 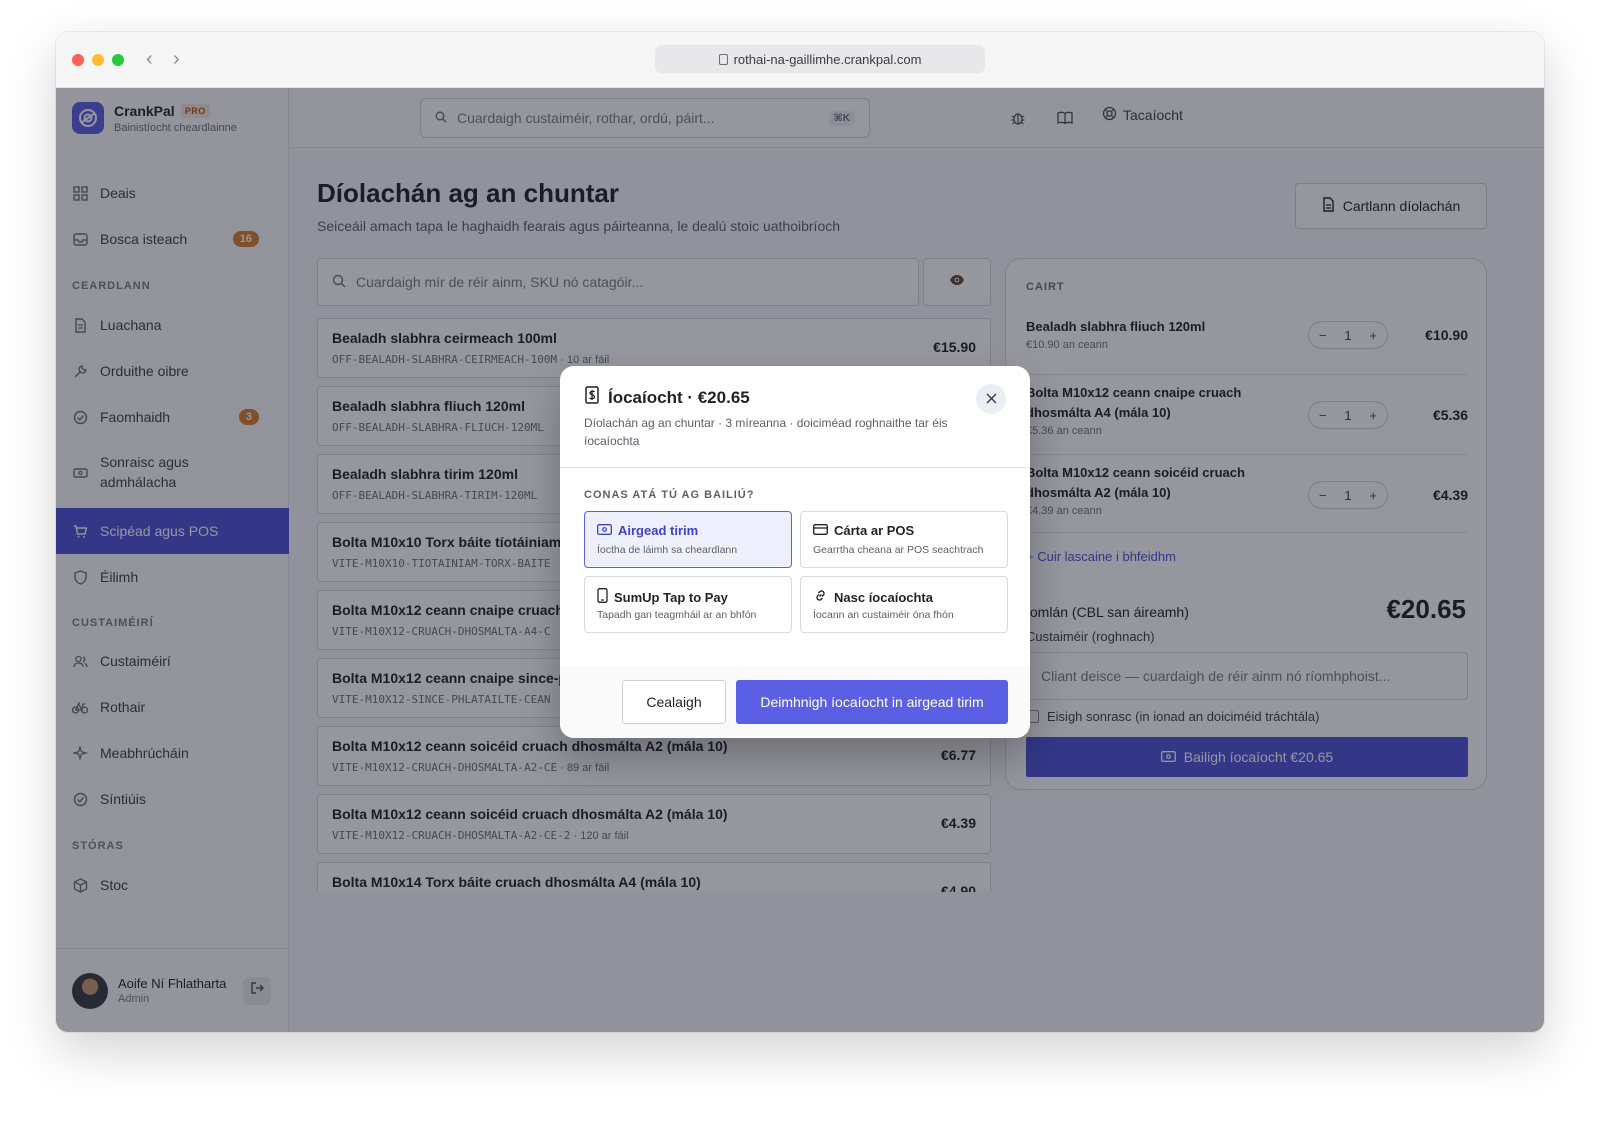 I want to click on back-arrow-icon: ‹, so click(x=149, y=59).